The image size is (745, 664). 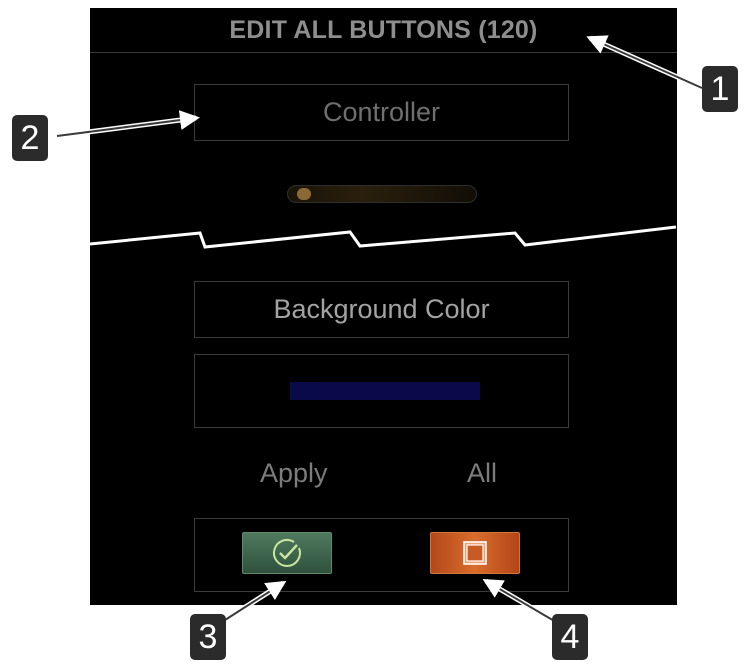 I want to click on callout-1: 1, so click(x=720, y=89).